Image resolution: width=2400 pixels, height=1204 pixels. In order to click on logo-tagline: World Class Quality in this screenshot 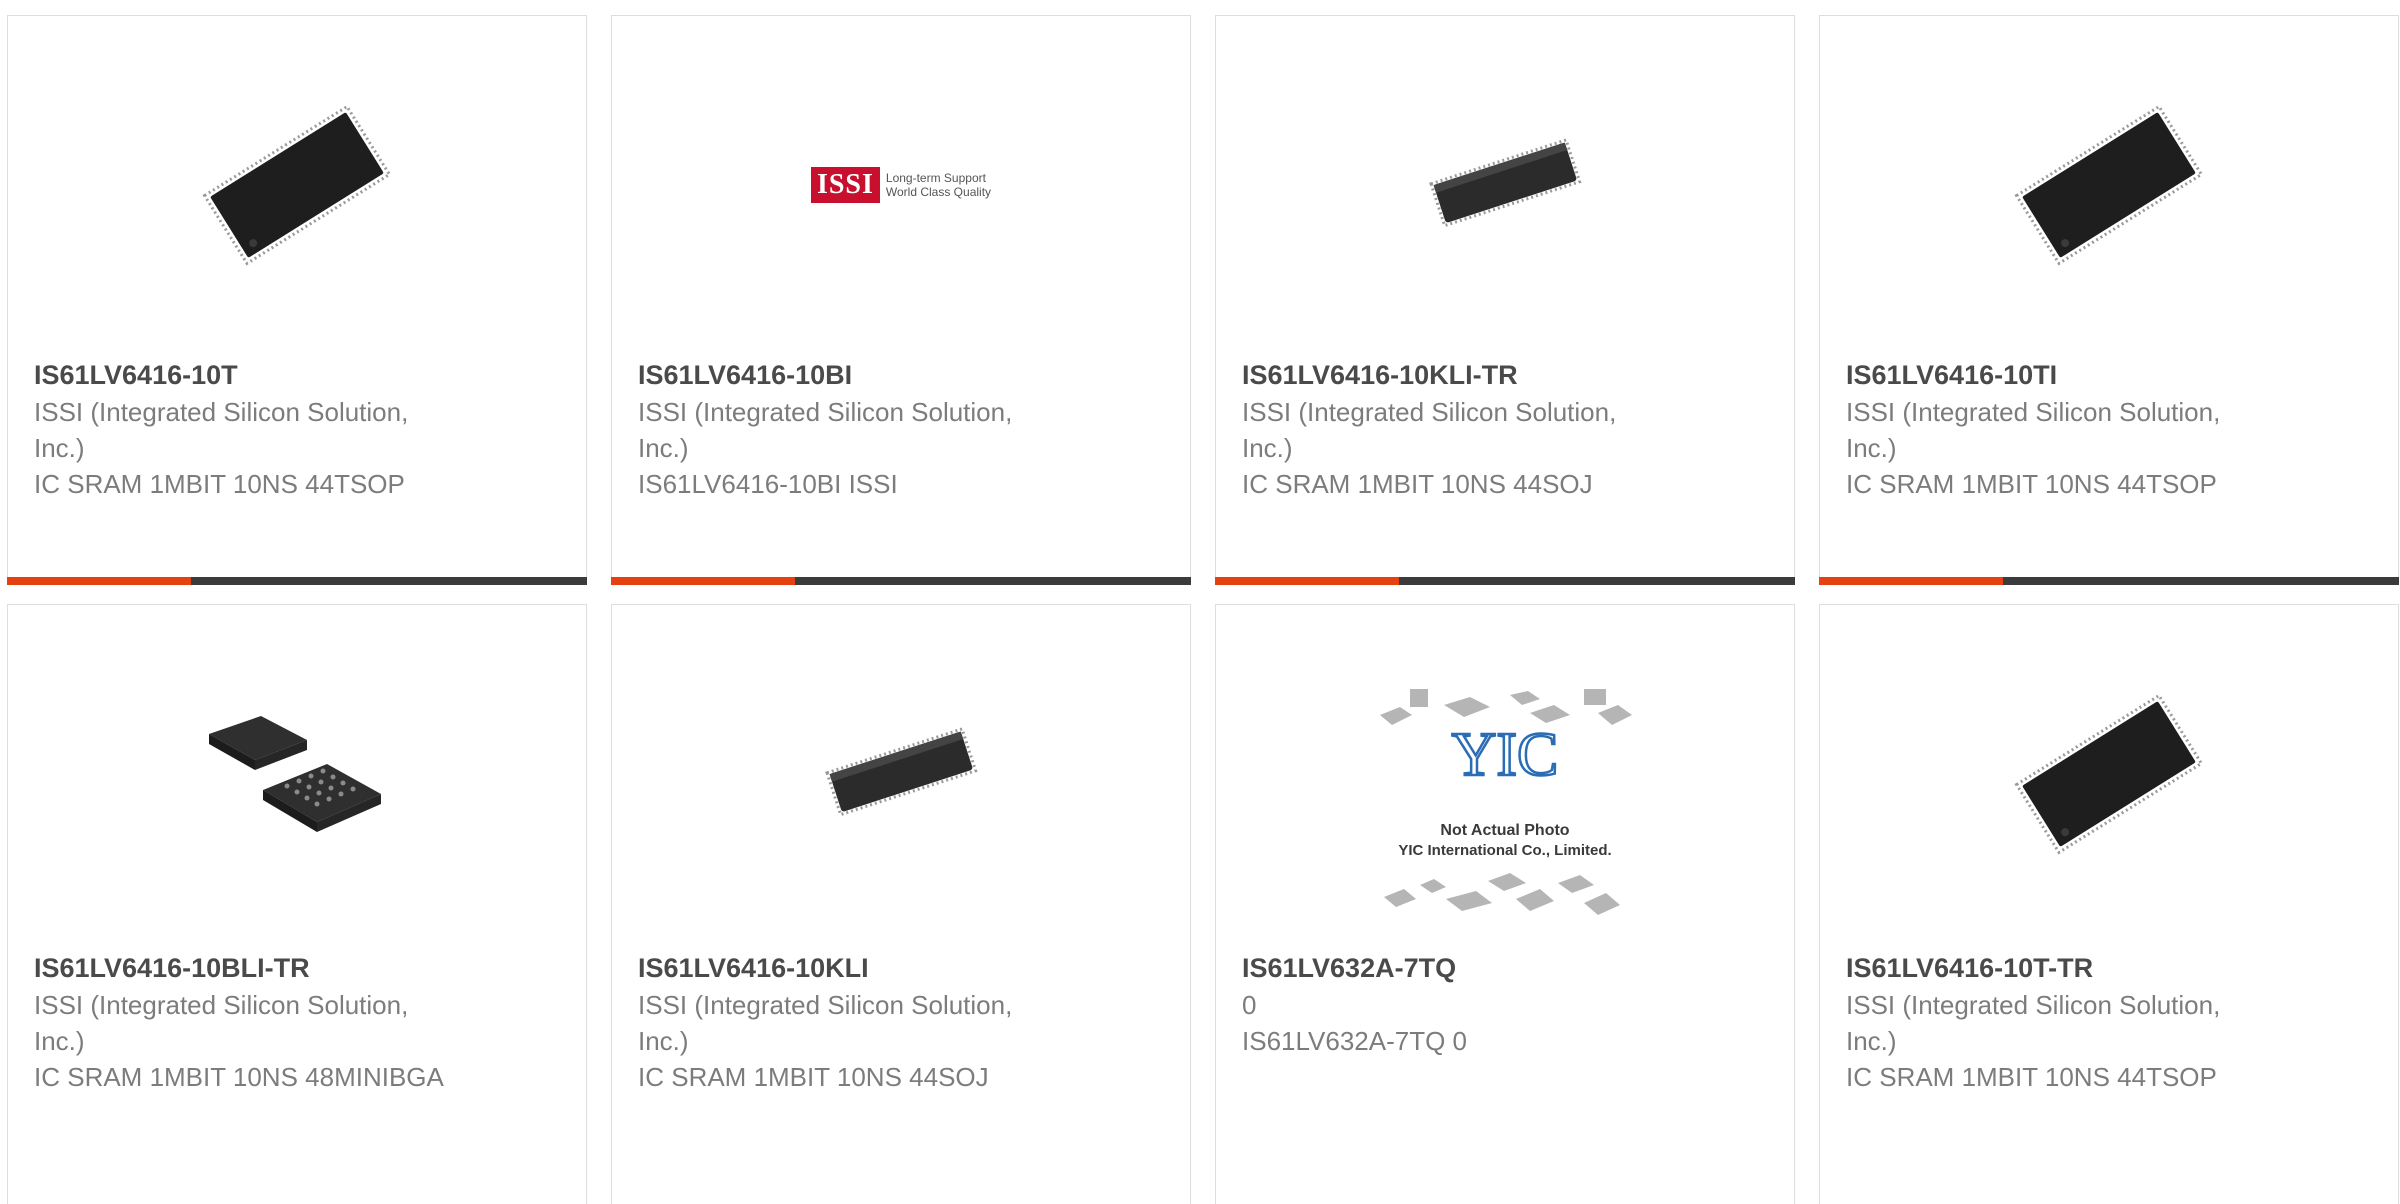, I will do `click(938, 192)`.